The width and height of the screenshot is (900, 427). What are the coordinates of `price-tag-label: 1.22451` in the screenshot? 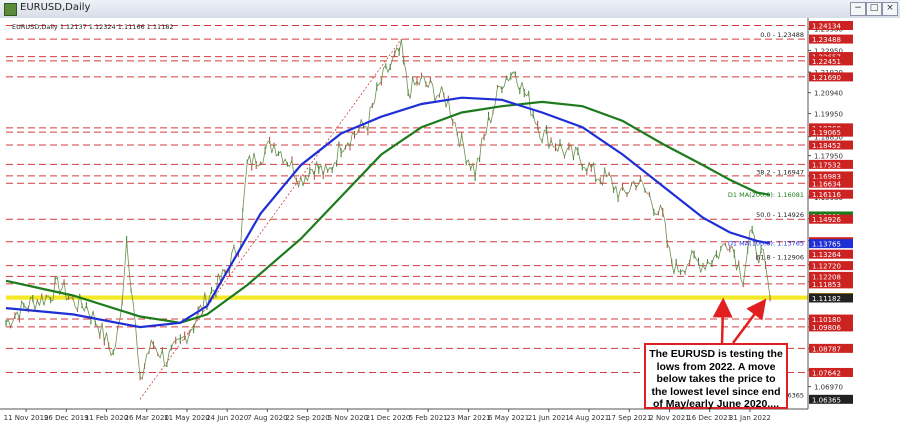 It's located at (826, 62).